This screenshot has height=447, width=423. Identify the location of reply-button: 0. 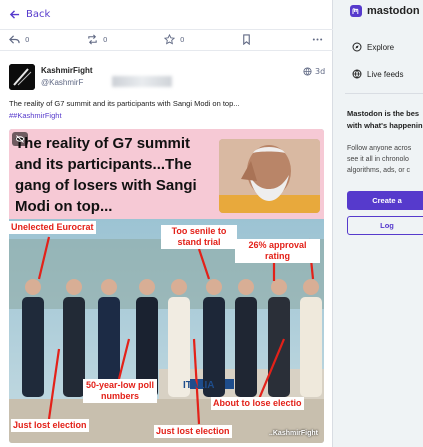
(19, 39).